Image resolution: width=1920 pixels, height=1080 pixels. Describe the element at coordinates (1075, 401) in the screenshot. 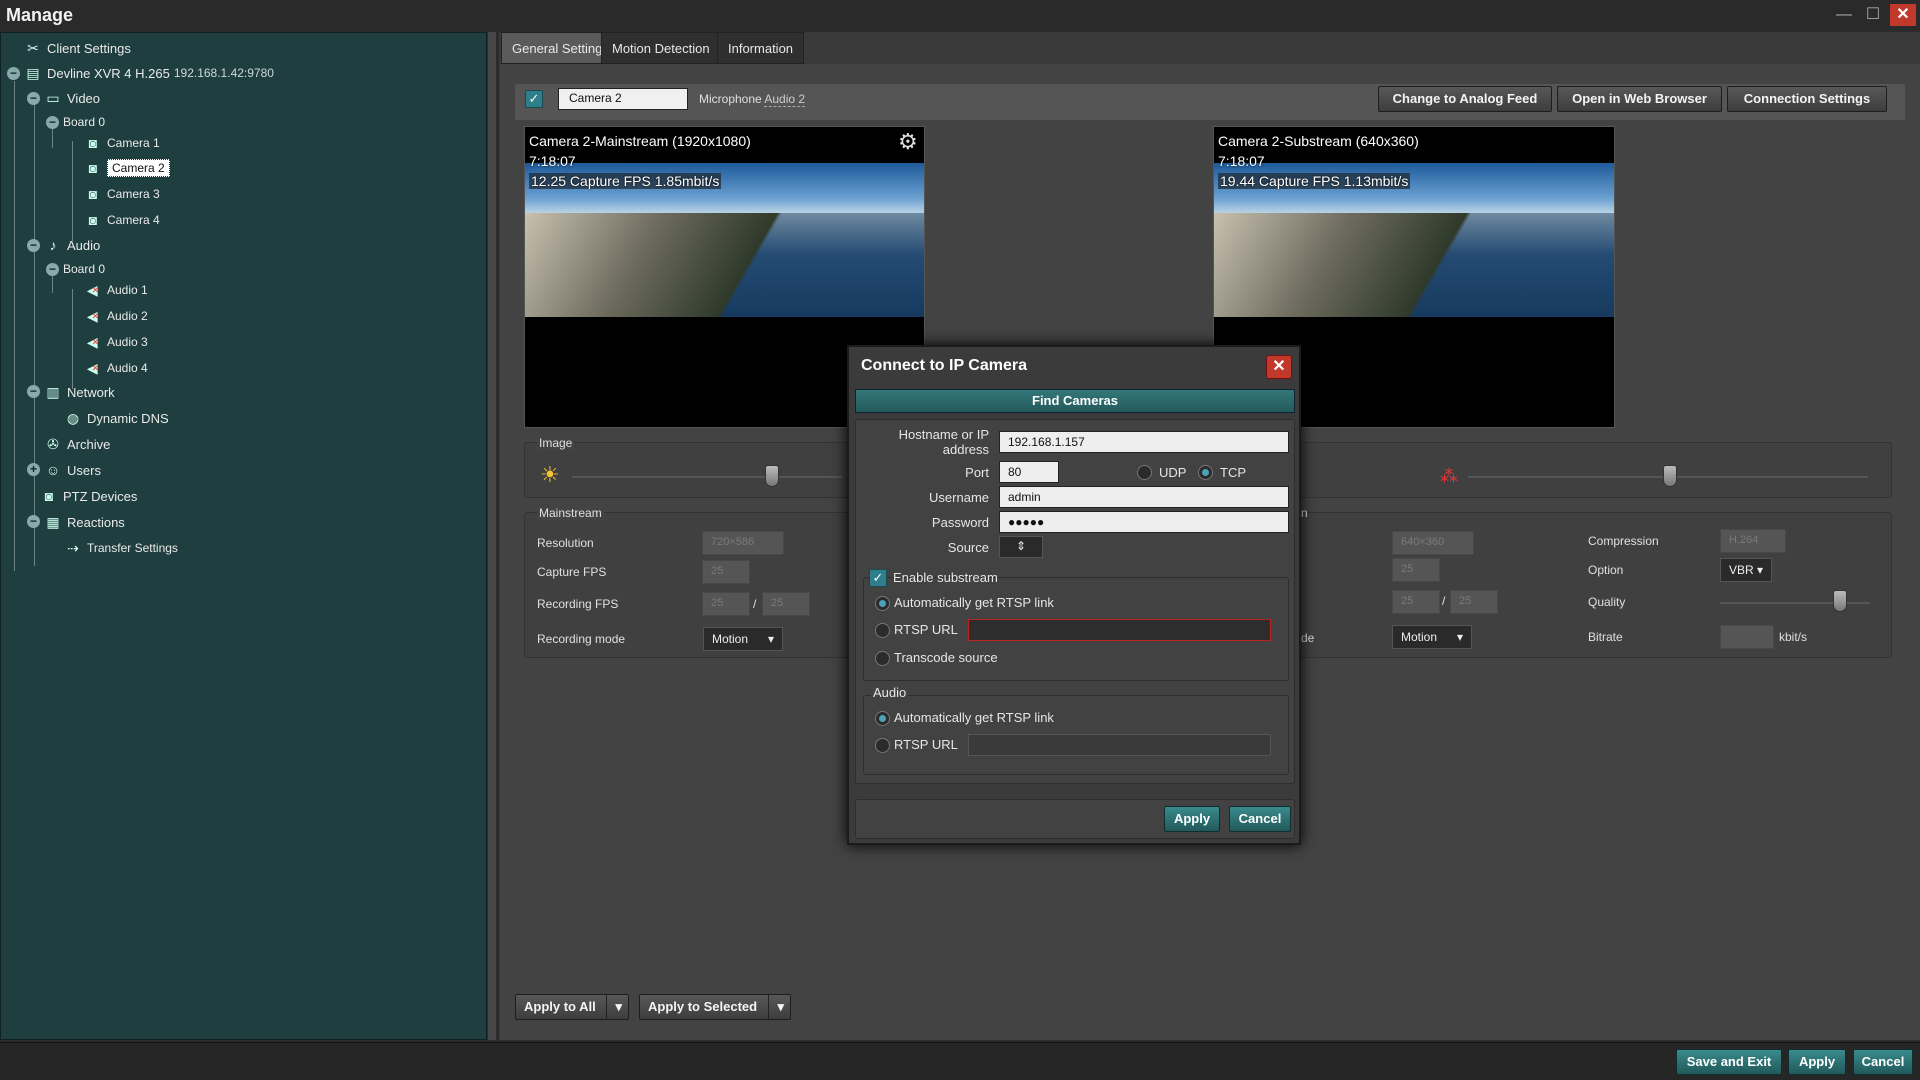

I see `find-cameras-button: Find Cameras` at that location.